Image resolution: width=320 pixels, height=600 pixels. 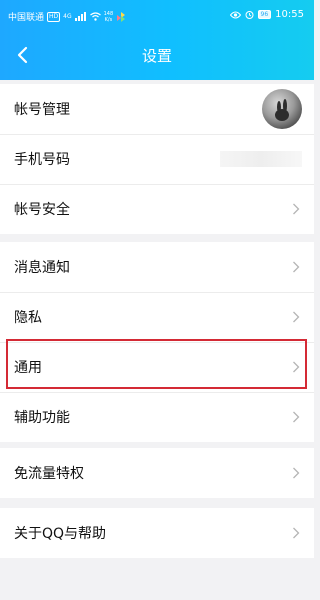 I want to click on phone-number-masked, so click(x=261, y=159).